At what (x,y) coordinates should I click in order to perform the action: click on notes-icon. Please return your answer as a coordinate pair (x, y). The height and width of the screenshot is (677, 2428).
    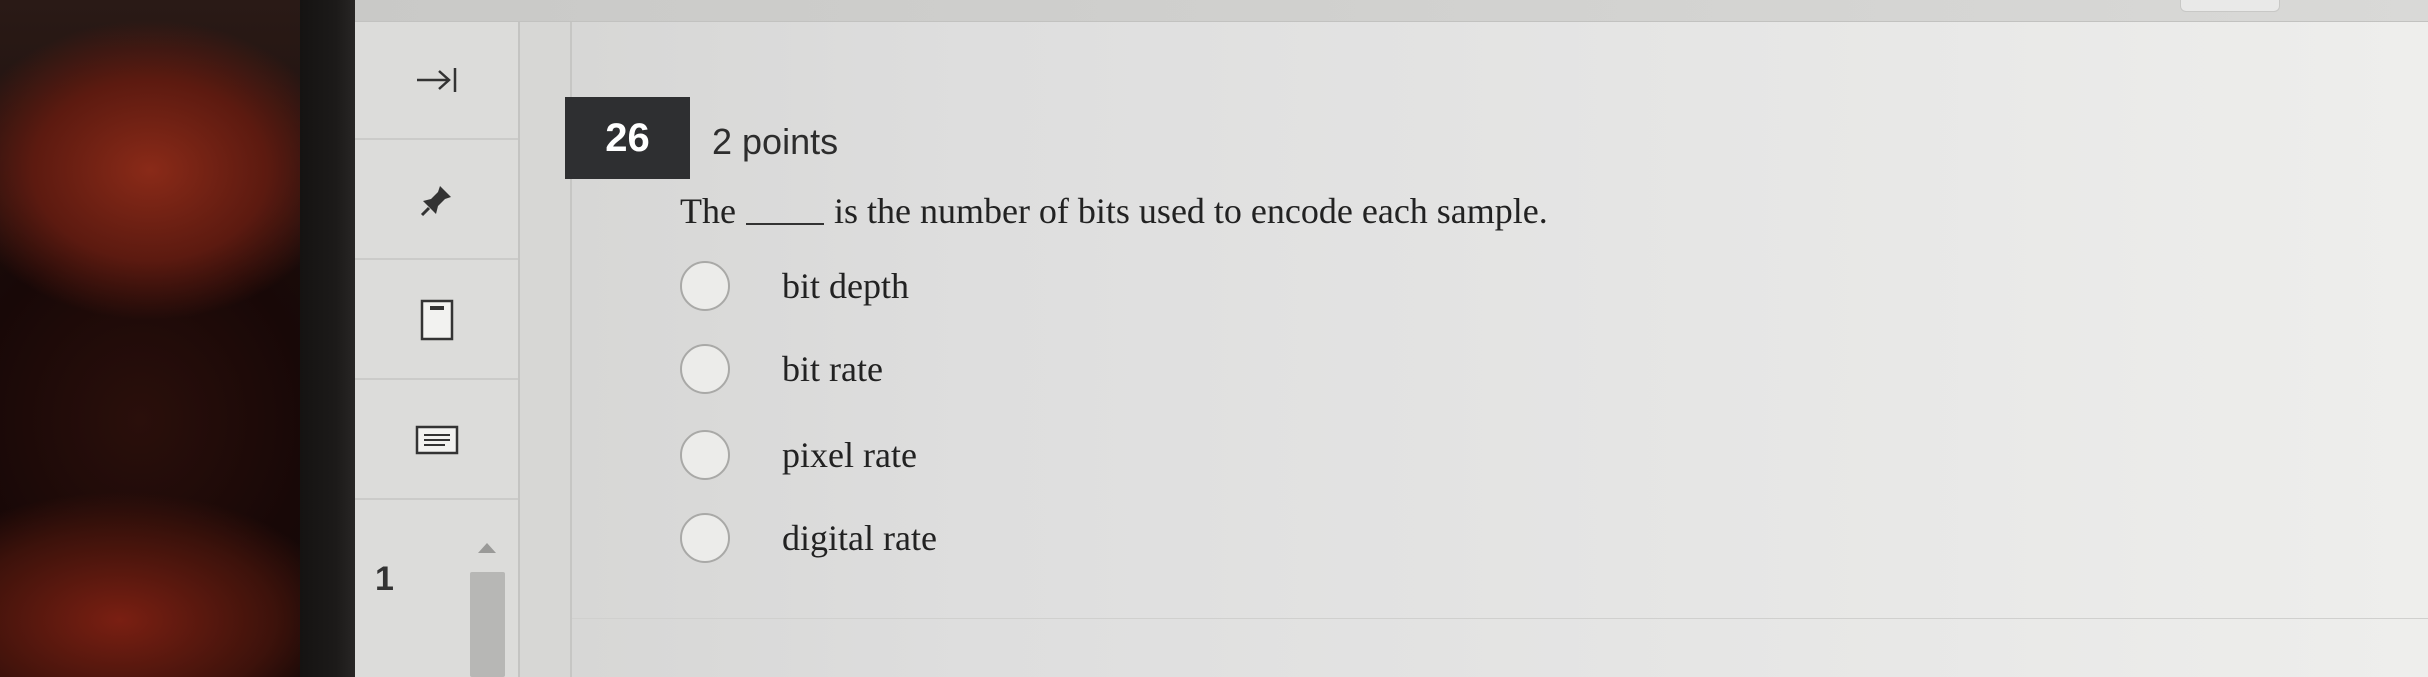
    Looking at the image, I should click on (437, 440).